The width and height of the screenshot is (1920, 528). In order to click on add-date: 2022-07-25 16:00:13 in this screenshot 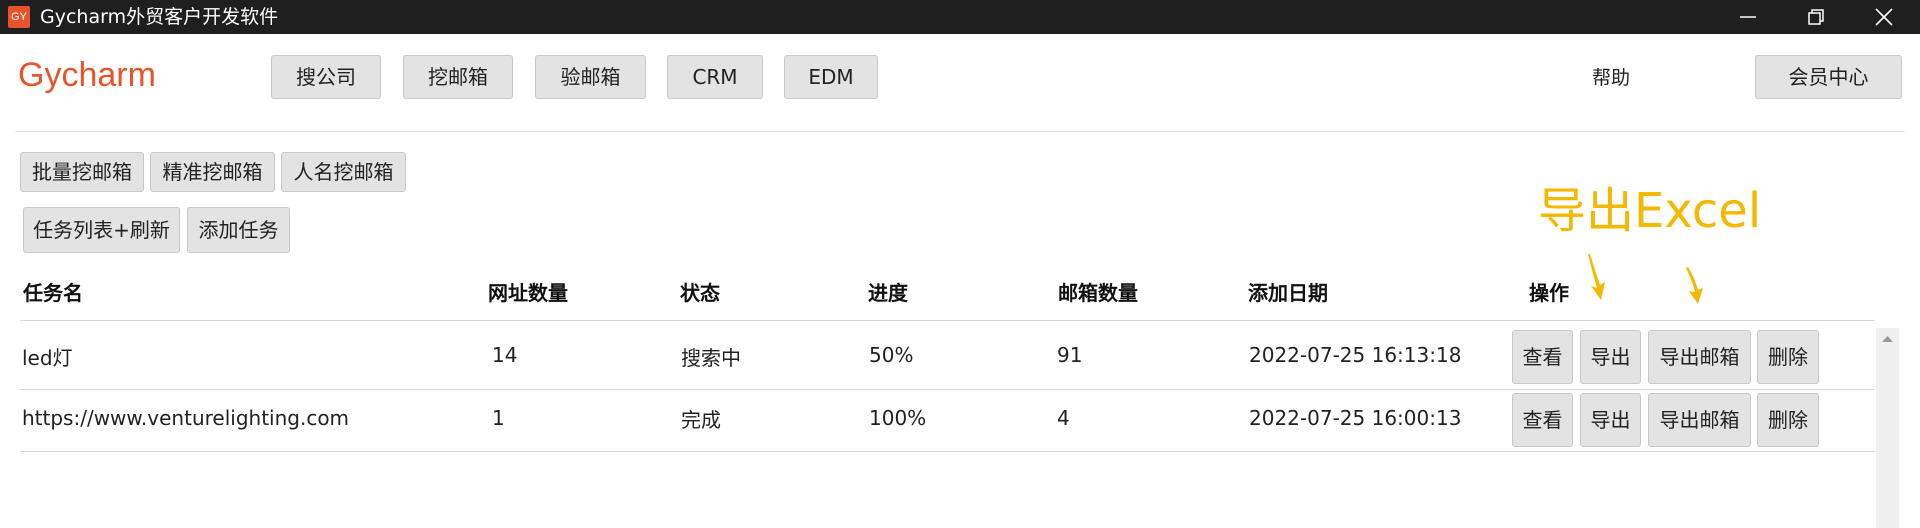, I will do `click(1355, 418)`.